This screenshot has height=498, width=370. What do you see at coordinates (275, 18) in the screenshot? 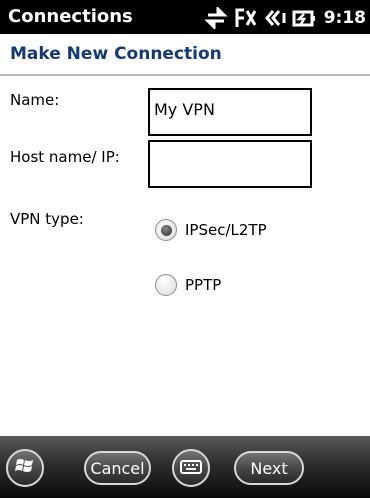
I see `volume-icon` at bounding box center [275, 18].